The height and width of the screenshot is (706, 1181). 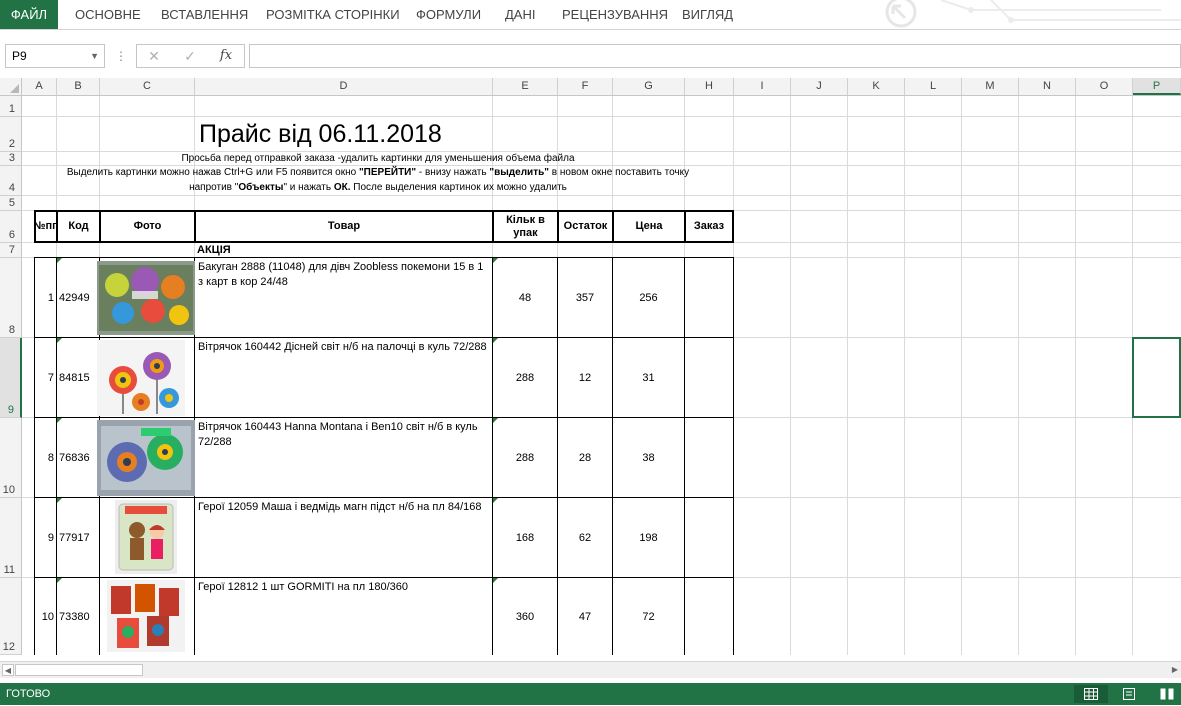 I want to click on scroll-right-icon: ▶, so click(x=1175, y=670).